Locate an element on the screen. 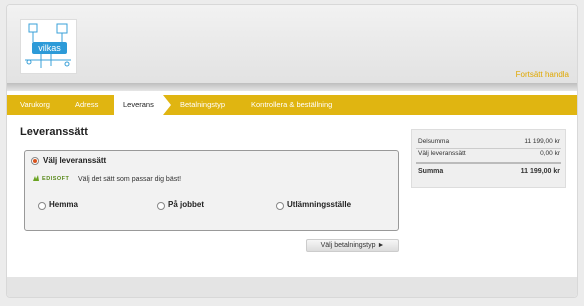 The image size is (584, 306). continue-shopping-link: Fortsätt handla is located at coordinates (542, 74).